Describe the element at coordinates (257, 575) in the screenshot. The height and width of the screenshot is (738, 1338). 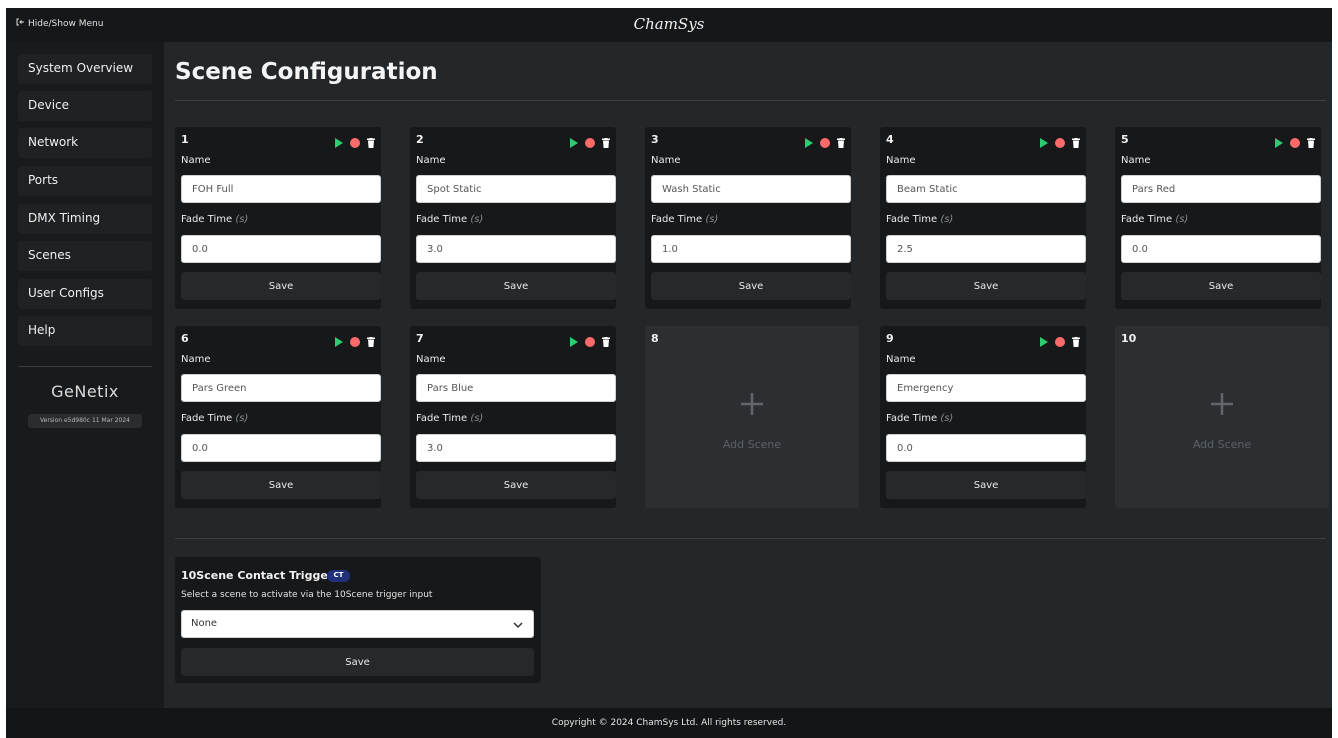
I see `contact-trigger-title: 10Scene Contact Trigger` at that location.